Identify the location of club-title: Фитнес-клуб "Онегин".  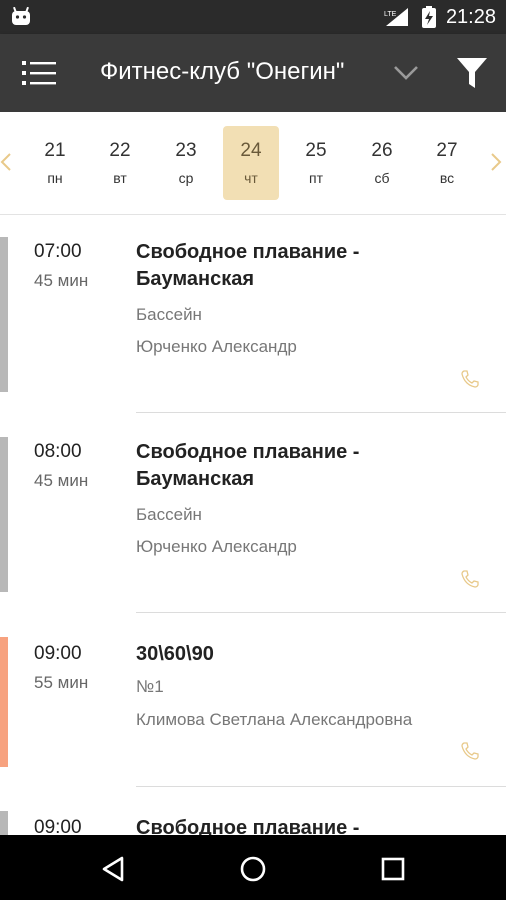
(235, 72).